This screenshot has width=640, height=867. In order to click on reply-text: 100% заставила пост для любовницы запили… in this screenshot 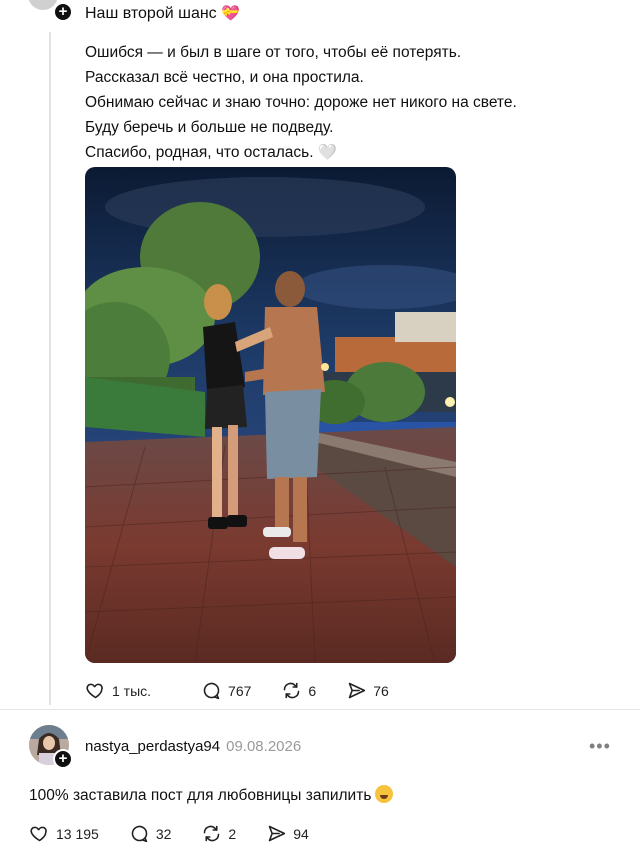, I will do `click(211, 795)`.